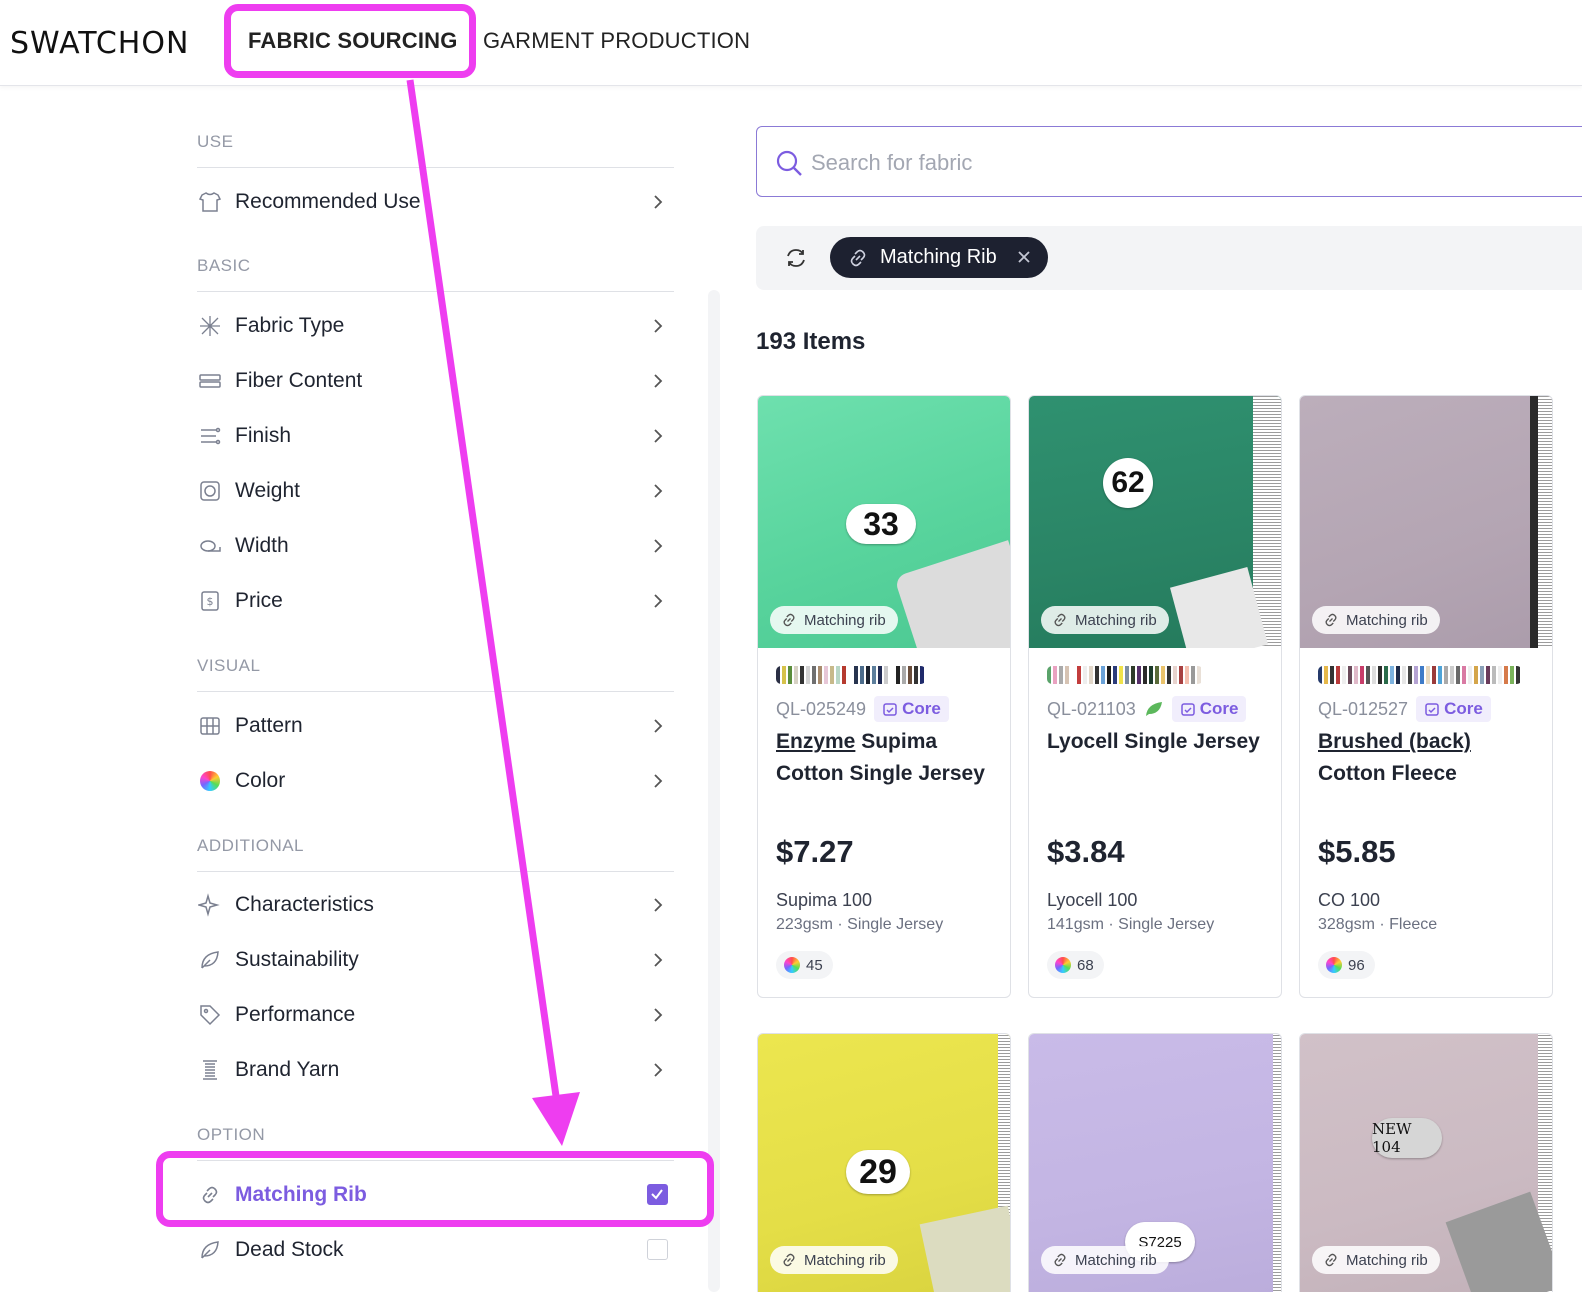 Image resolution: width=1582 pixels, height=1292 pixels. Describe the element at coordinates (493, 612) in the screenshot. I see `annotation-arrow` at that location.